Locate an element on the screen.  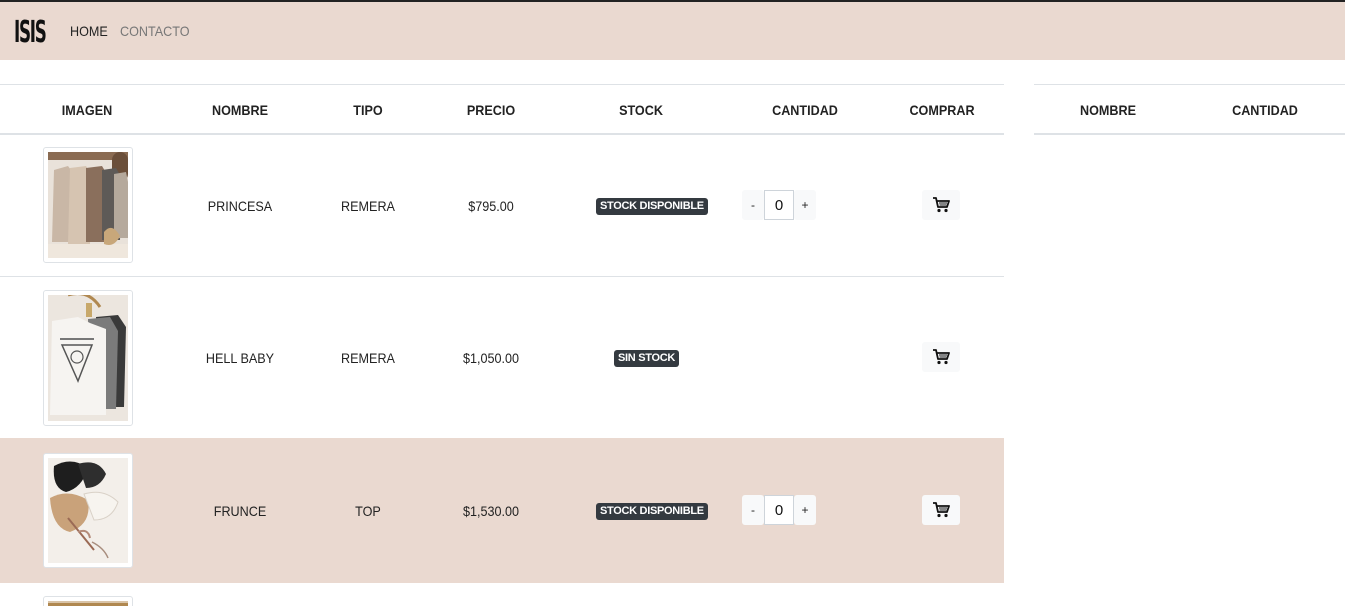
product-price: $1,050.00 is located at coordinates (491, 358).